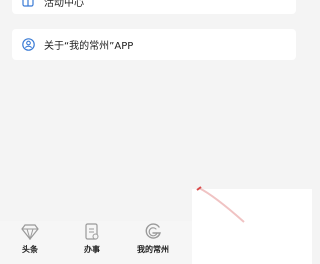  I want to click on activity-icon, so click(28, 4).